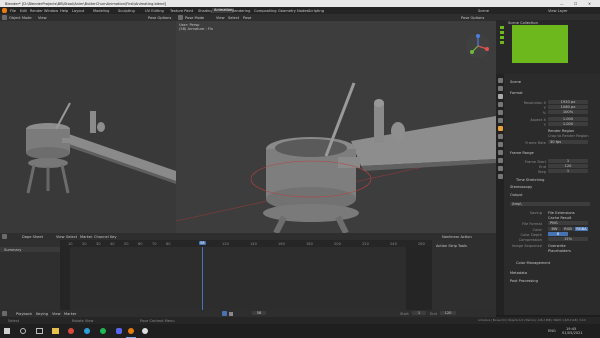 Image resolution: width=600 pixels, height=338 pixels. What do you see at coordinates (581, 229) in the screenshot?
I see `color-rgba-option: RGBA` at bounding box center [581, 229].